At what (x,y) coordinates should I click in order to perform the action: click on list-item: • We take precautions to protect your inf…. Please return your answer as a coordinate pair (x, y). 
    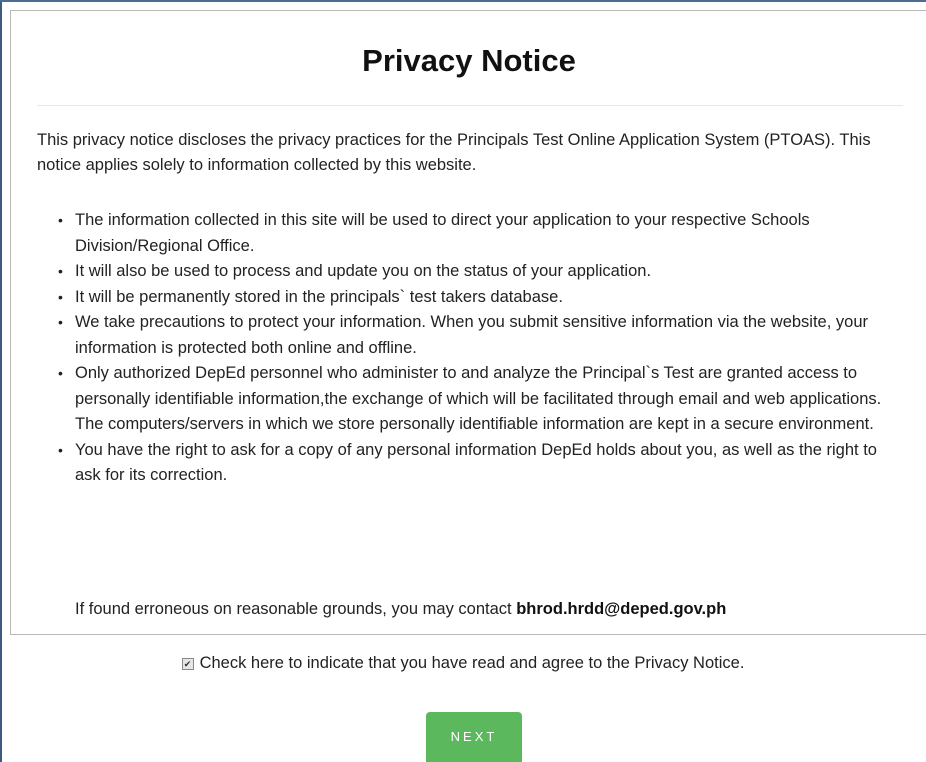
    Looking at the image, I should click on (482, 335).